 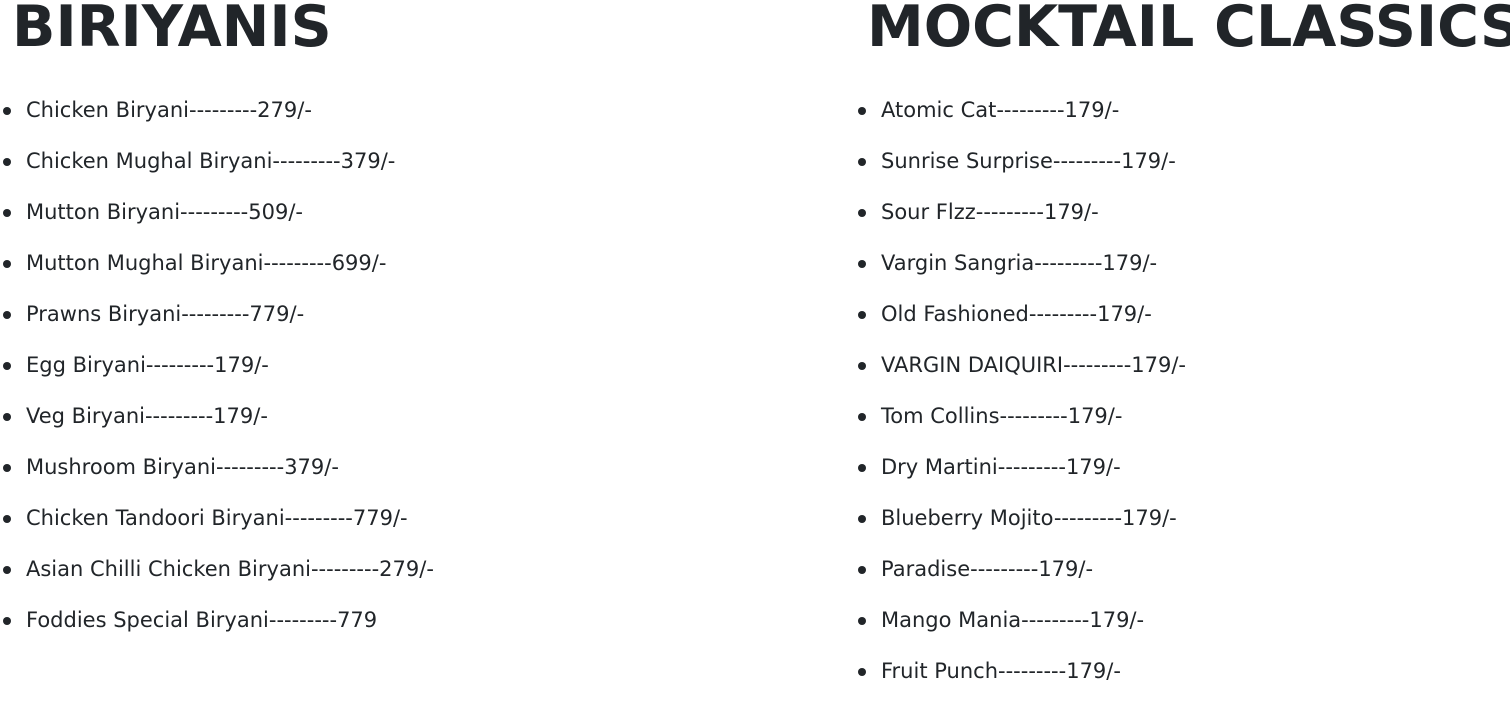 I want to click on menu-item-label: Mutton Biryani---------509/-, so click(x=164, y=212).